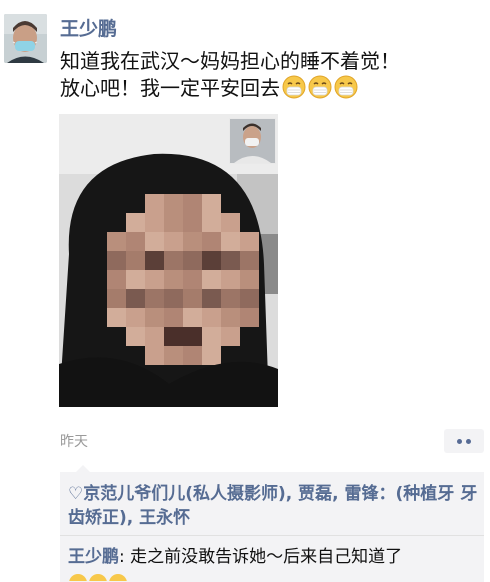 The image size is (490, 582). I want to click on comment-item: 王少鹏: 走之前没敢告诉她～后来自己知道了, so click(276, 557).